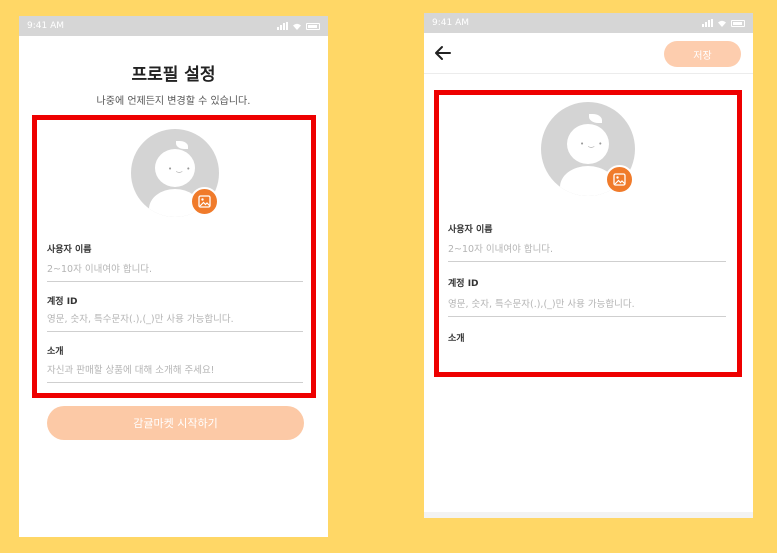 The height and width of the screenshot is (553, 777). I want to click on save-button: 저장, so click(702, 54).